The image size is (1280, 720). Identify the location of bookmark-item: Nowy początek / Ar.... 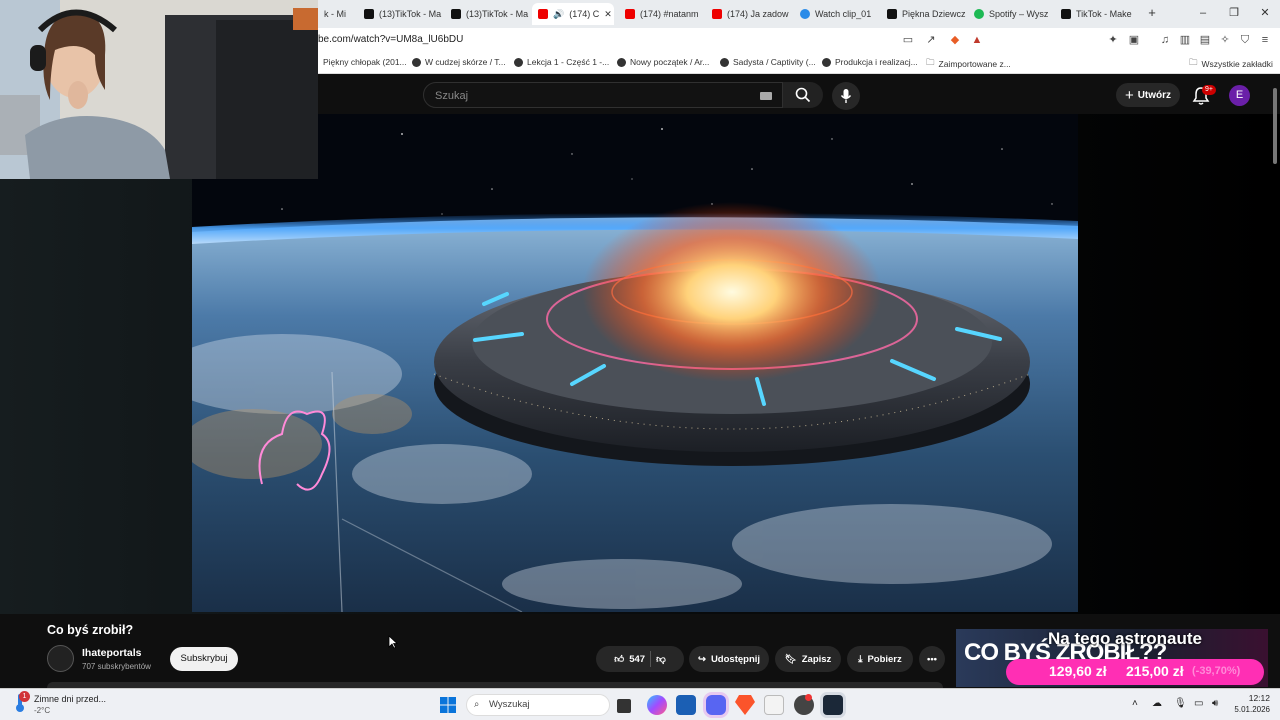
(663, 62).